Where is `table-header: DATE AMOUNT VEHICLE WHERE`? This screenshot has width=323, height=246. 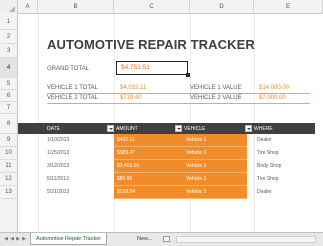
table-header: DATE AMOUNT VEHICLE WHERE is located at coordinates (166, 128).